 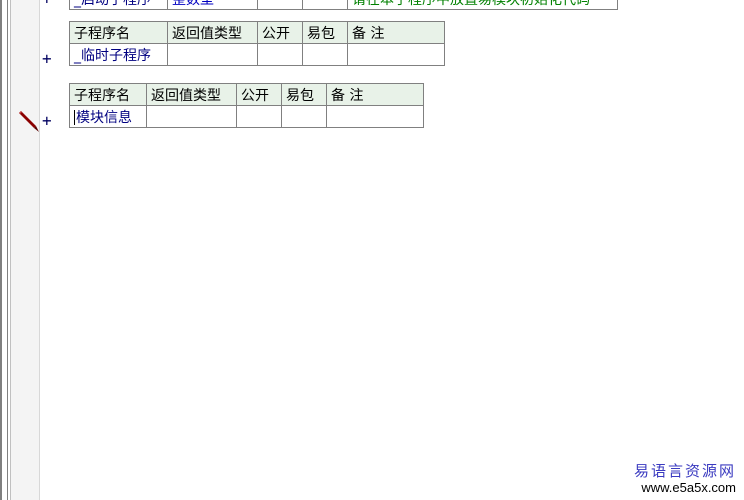 I want to click on watermark-url: www.e5a5x.com, so click(x=688, y=487).